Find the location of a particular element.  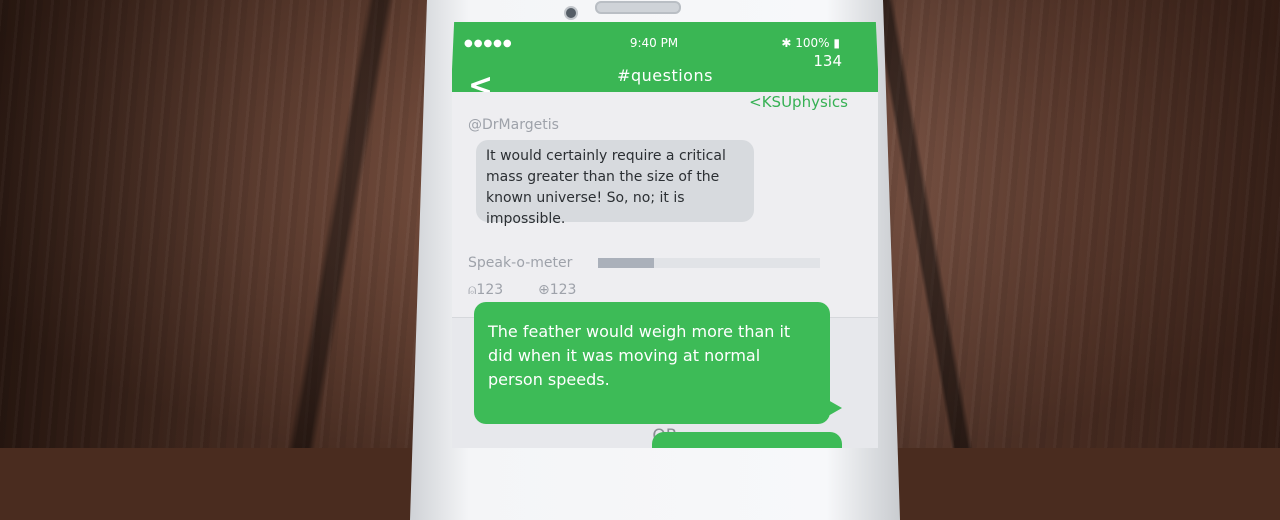

speak-meter-fill is located at coordinates (626, 263).